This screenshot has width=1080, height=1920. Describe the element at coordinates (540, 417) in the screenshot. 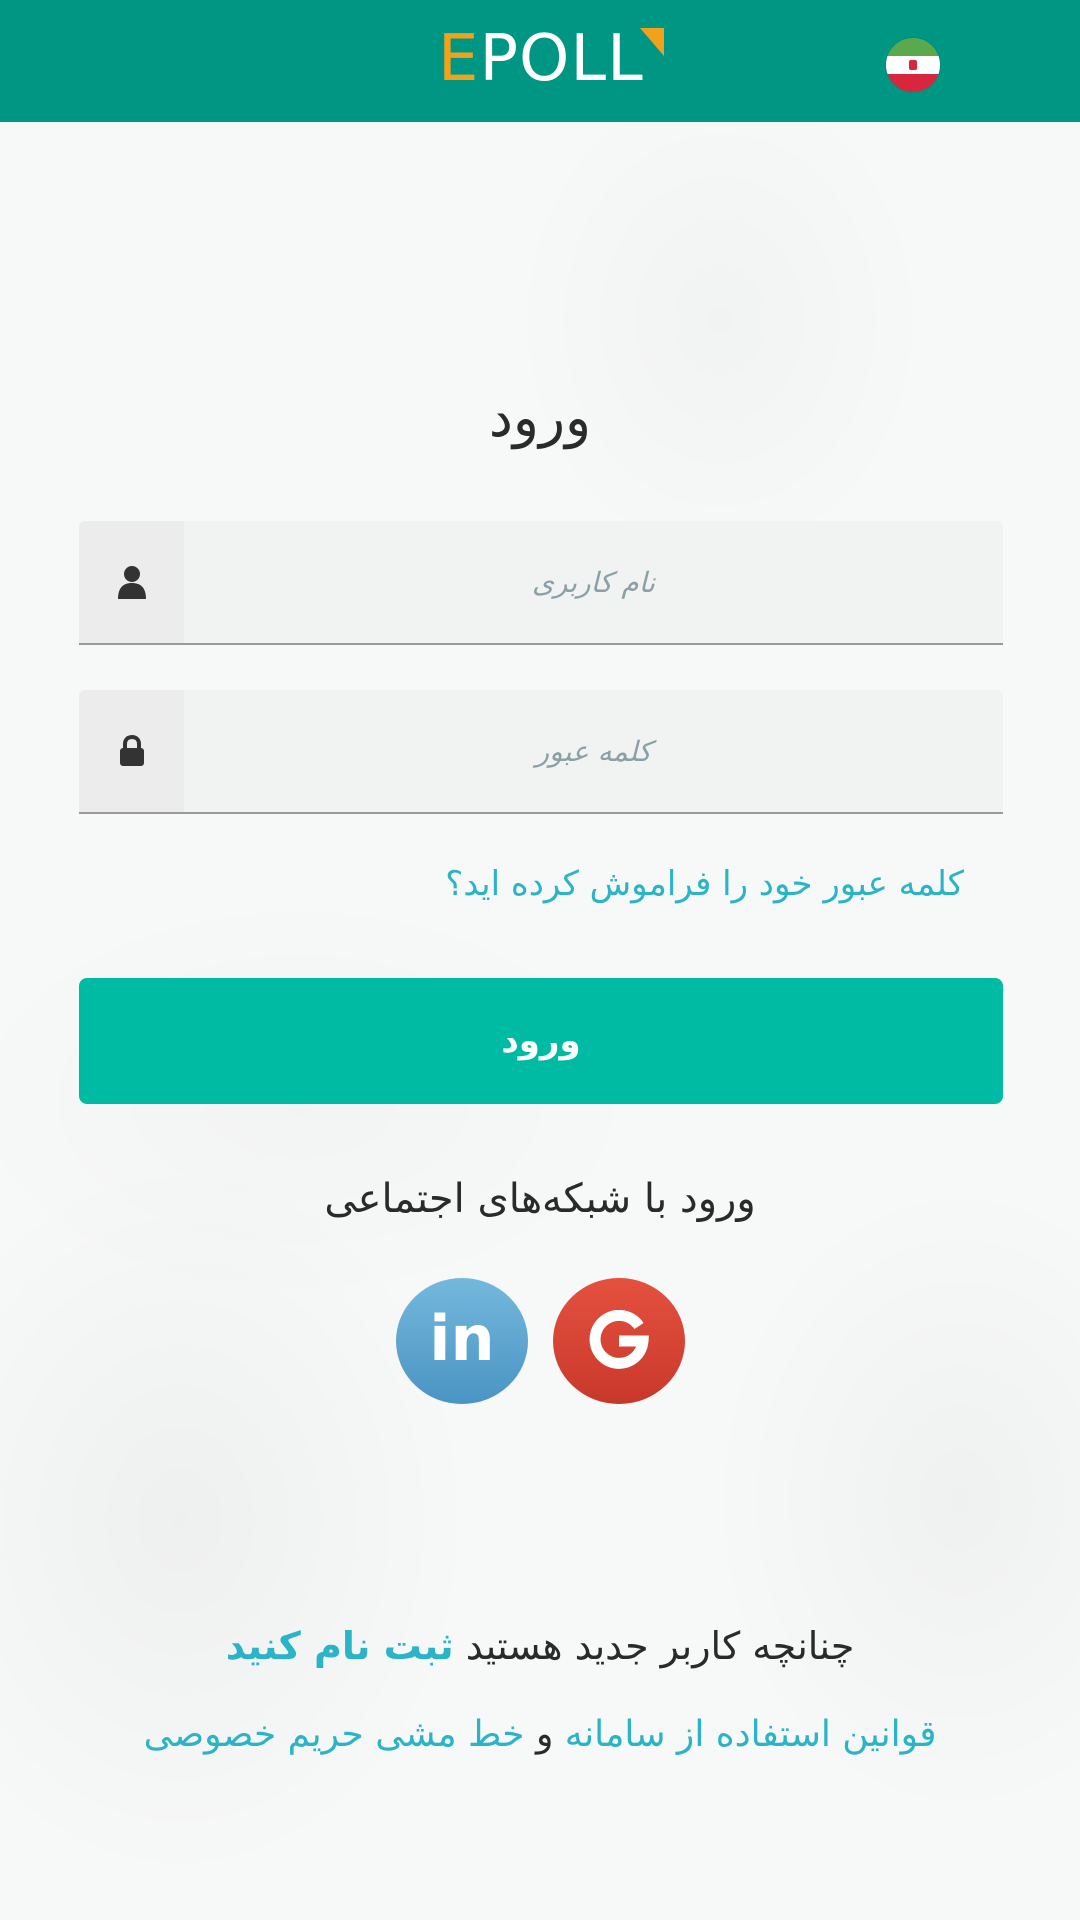

I see `page-title: ورود` at that location.